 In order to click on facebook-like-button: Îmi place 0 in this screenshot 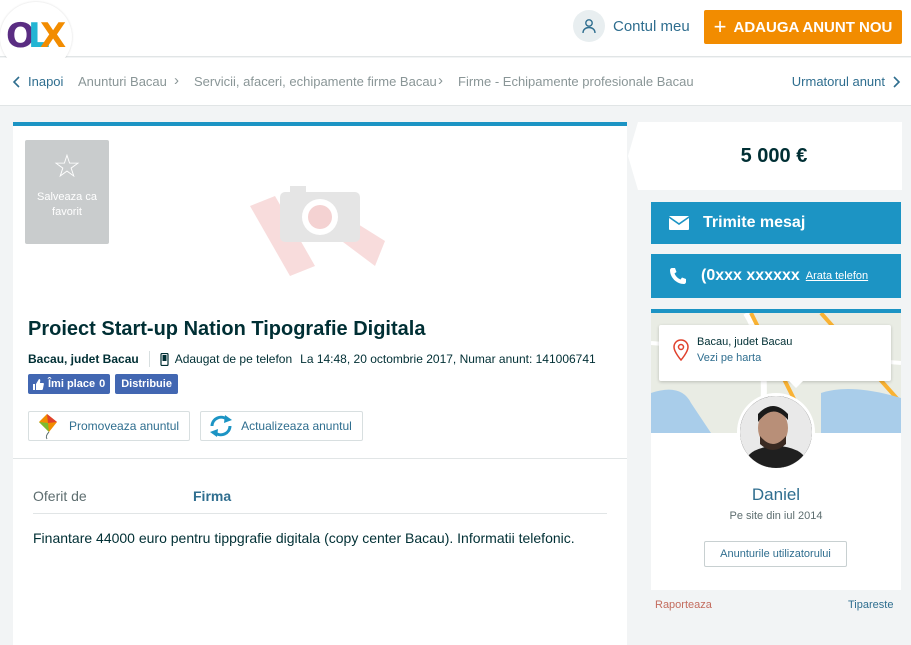, I will do `click(69, 384)`.